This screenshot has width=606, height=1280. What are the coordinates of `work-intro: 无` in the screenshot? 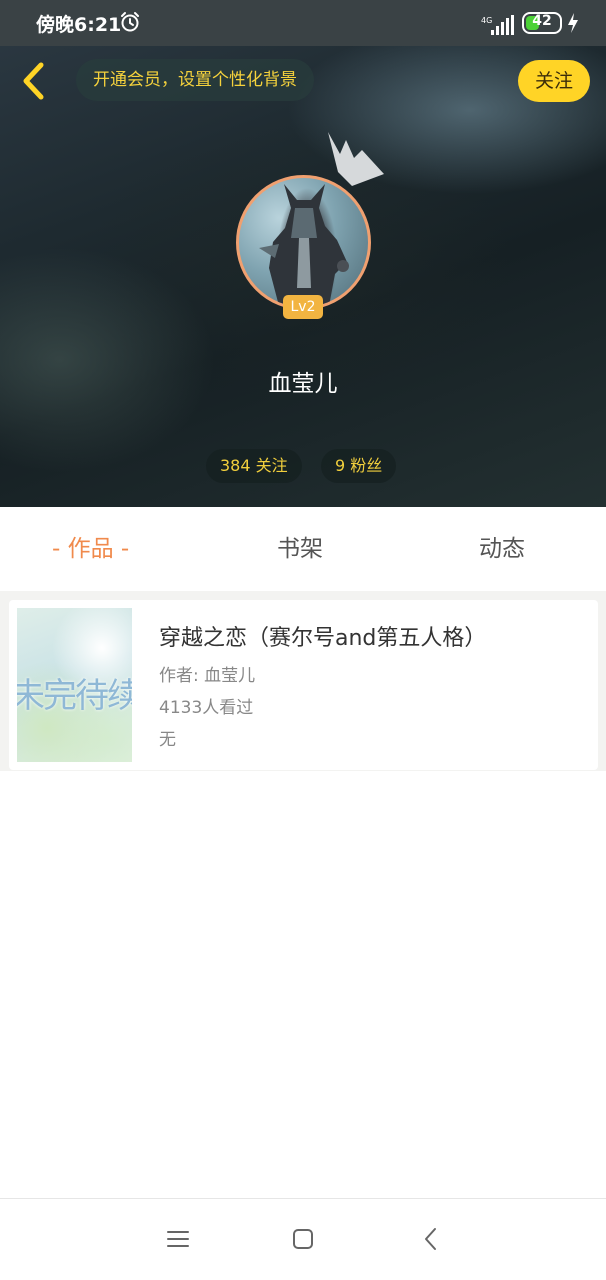 It's located at (167, 740).